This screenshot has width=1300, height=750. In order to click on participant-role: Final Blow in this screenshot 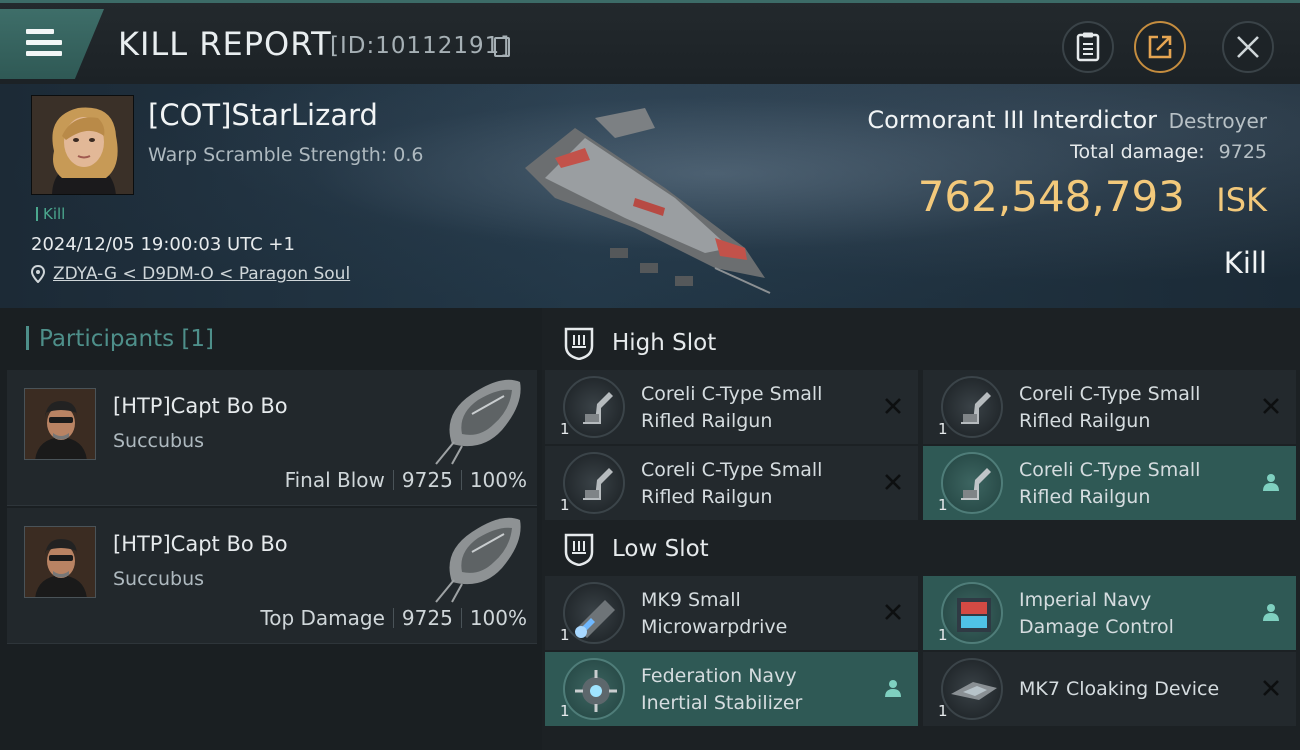, I will do `click(334, 480)`.